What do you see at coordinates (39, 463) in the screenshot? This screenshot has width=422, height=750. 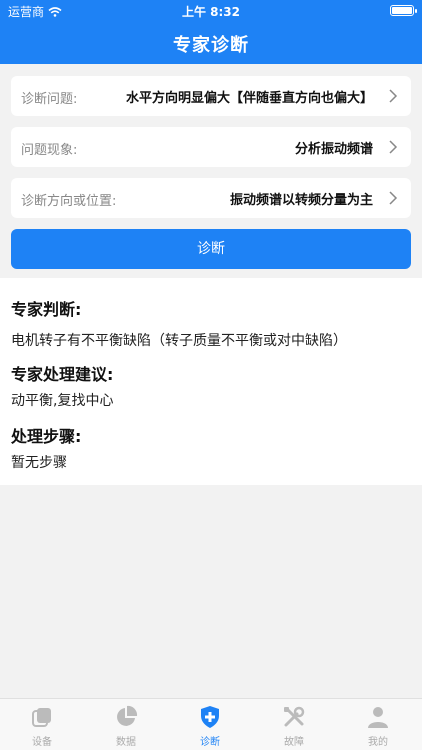 I see `steps-text: 暂无步骤` at bounding box center [39, 463].